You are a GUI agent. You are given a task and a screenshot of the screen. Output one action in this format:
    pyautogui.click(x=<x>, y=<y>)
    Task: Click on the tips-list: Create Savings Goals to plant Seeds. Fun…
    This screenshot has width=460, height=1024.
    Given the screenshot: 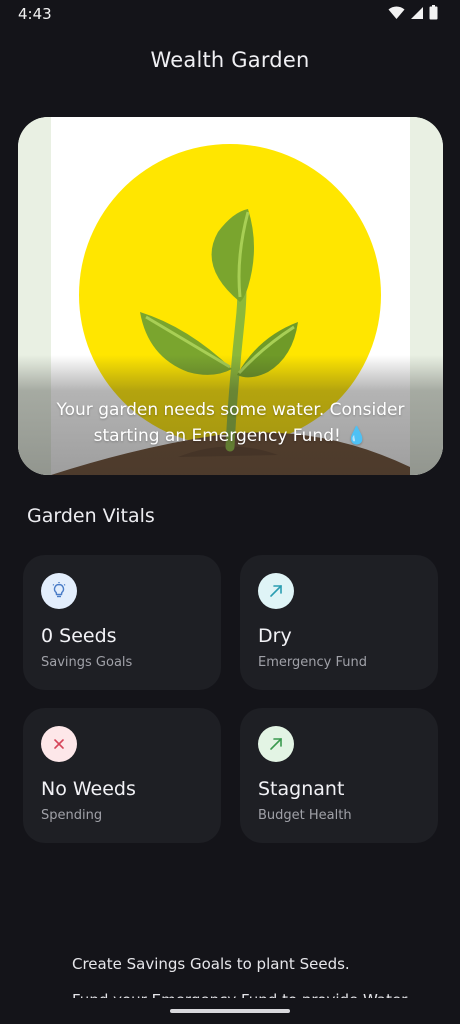 What is the action you would take?
    pyautogui.click(x=252, y=972)
    